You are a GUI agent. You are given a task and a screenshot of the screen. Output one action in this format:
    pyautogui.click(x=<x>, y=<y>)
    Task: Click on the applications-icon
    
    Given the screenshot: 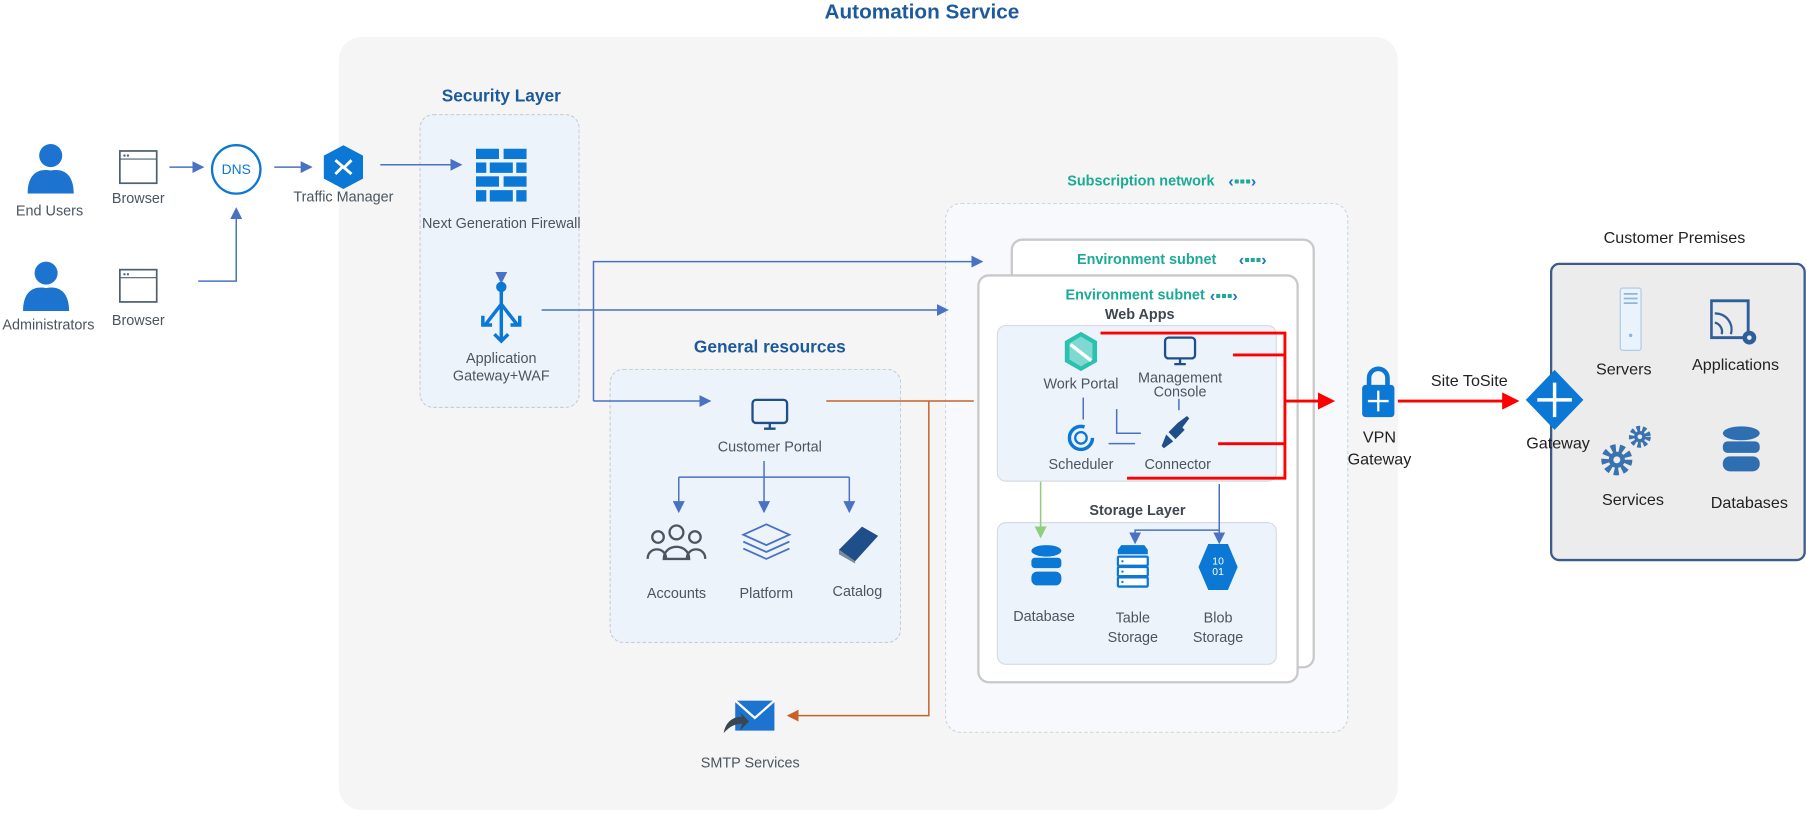 What is the action you would take?
    pyautogui.click(x=1733, y=322)
    